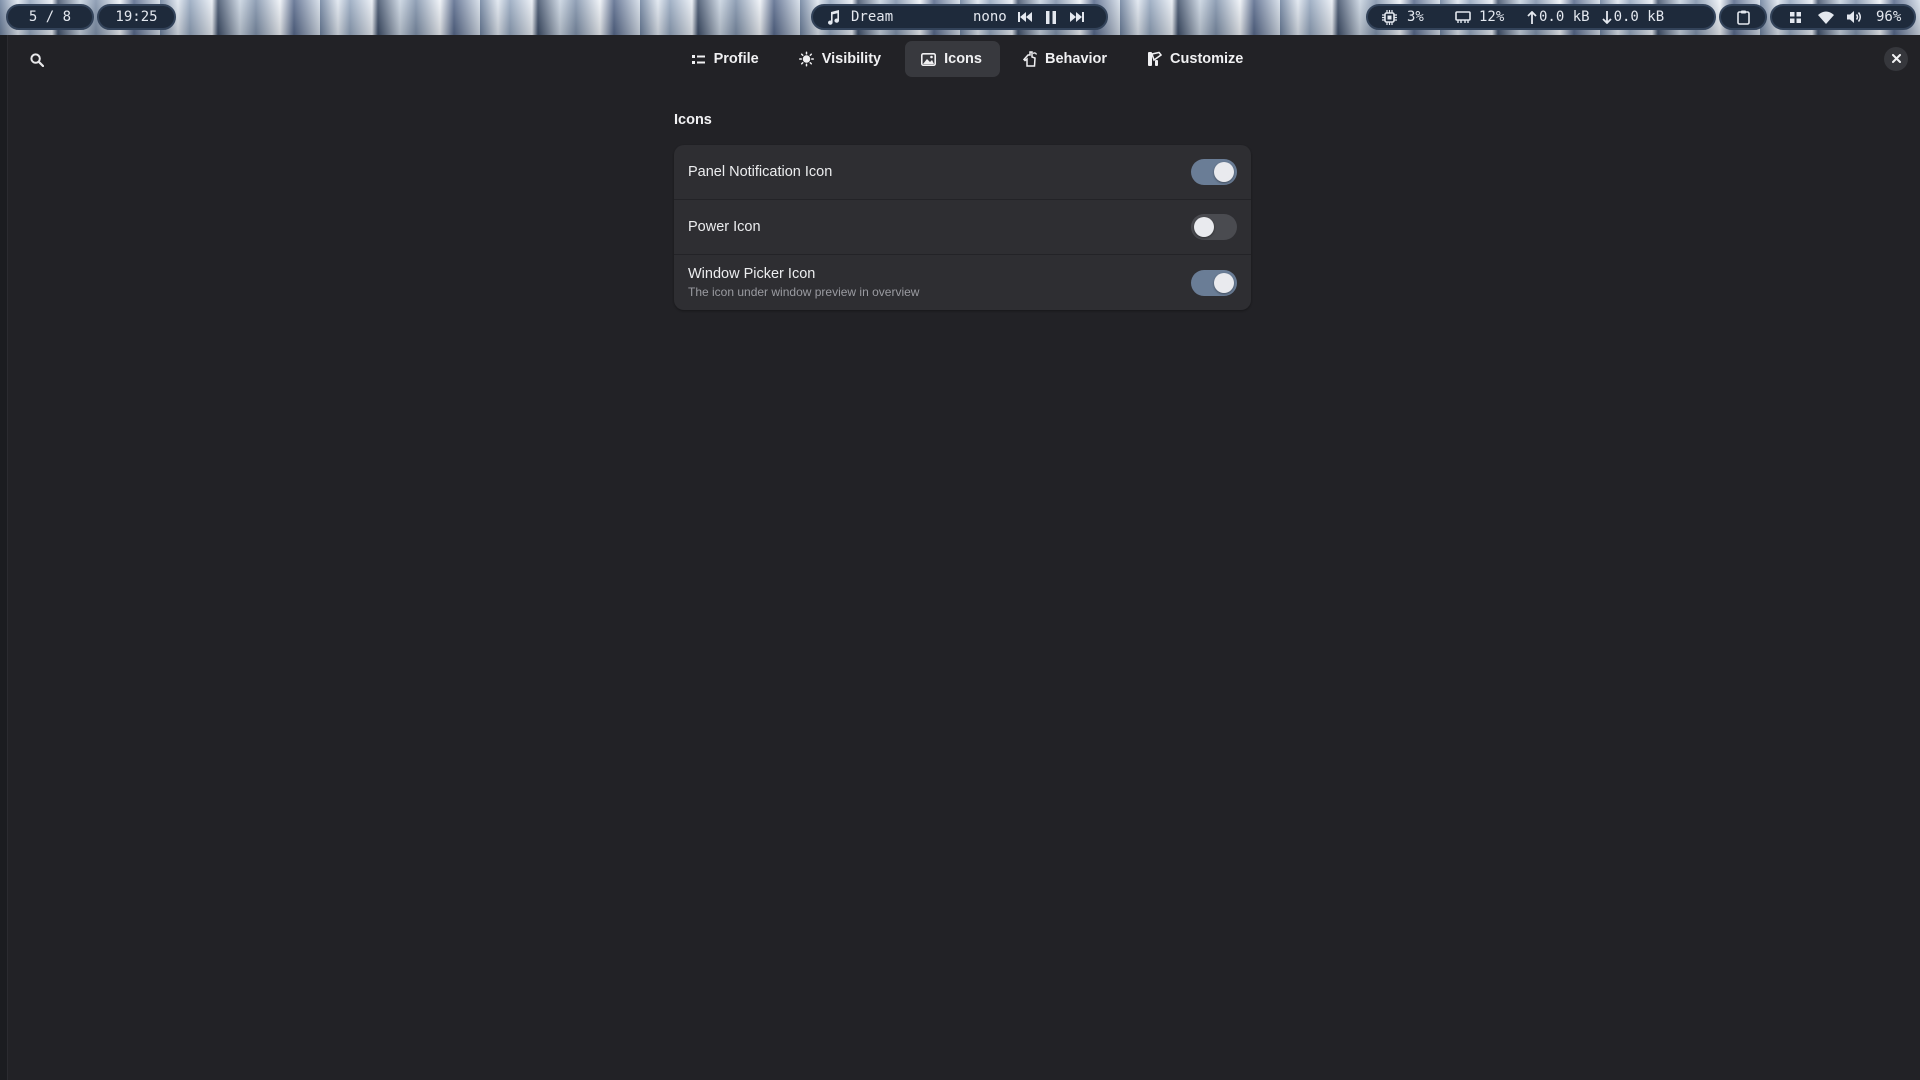 The width and height of the screenshot is (1920, 1080). I want to click on sun-icon, so click(806, 59).